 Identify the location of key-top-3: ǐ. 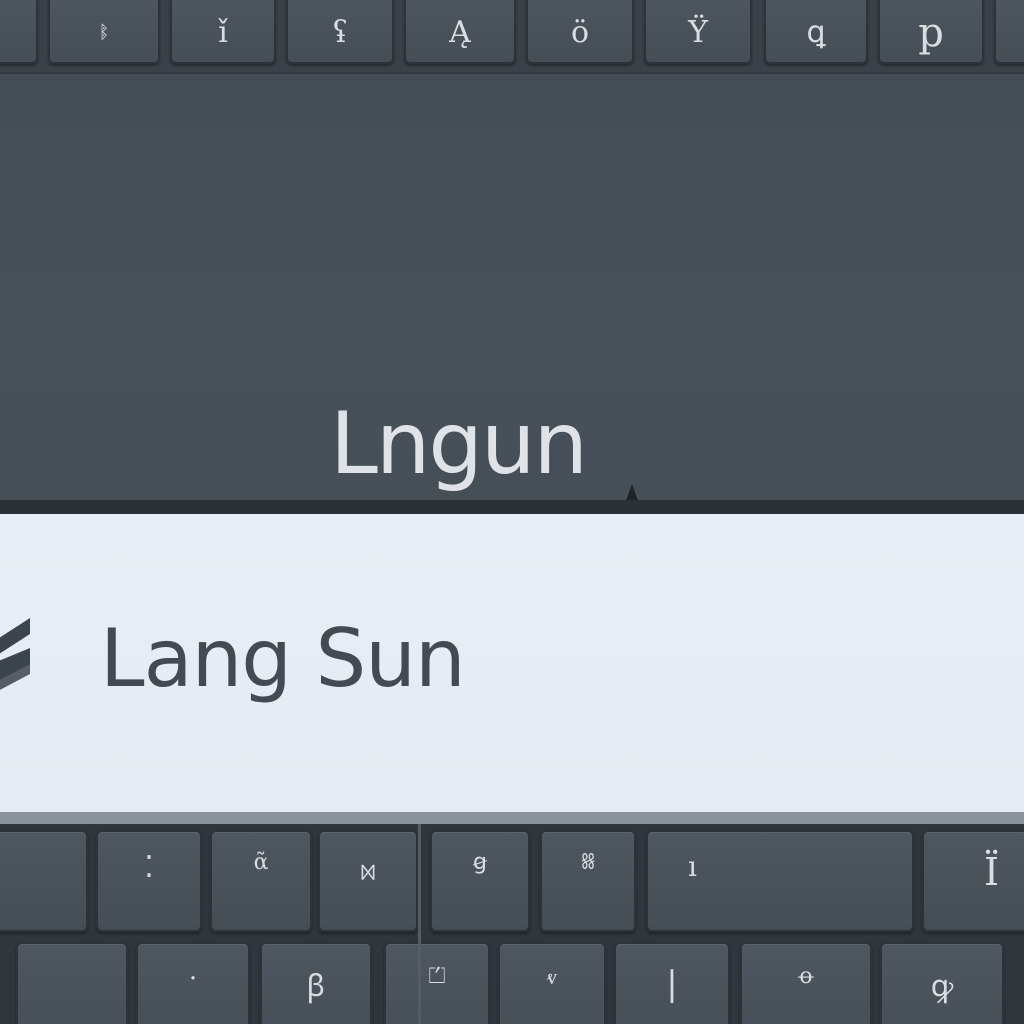
(223, 32).